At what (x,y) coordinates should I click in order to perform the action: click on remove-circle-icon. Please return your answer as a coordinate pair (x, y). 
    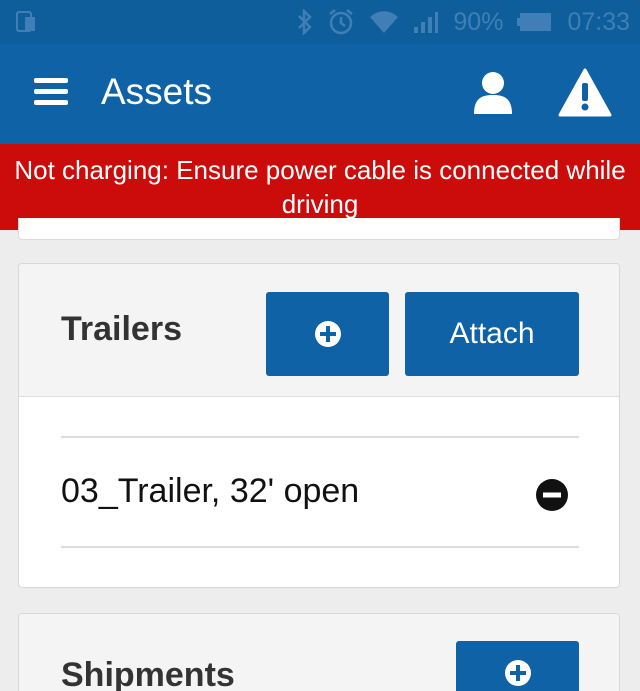
    Looking at the image, I should click on (552, 495).